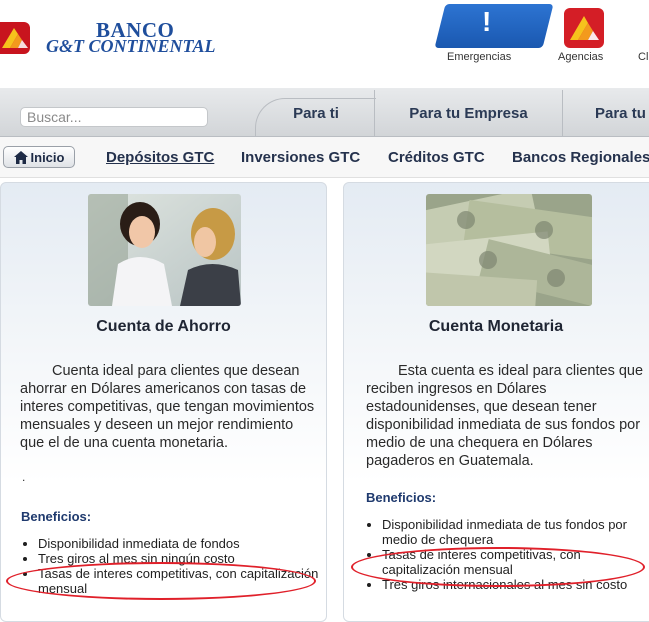 The width and height of the screenshot is (649, 622). Describe the element at coordinates (580, 57) in the screenshot. I see `agencias-label: Agencias` at that location.